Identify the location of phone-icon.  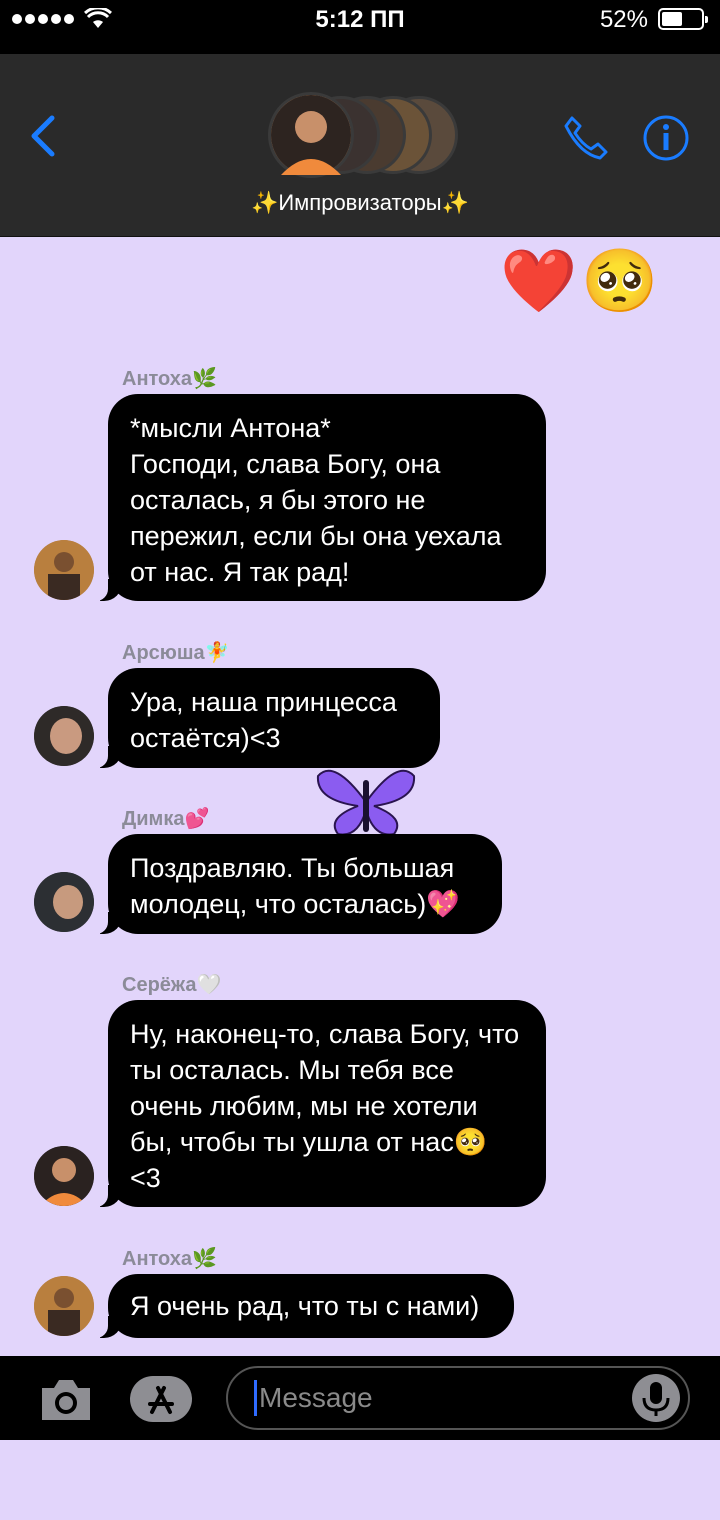
(586, 138).